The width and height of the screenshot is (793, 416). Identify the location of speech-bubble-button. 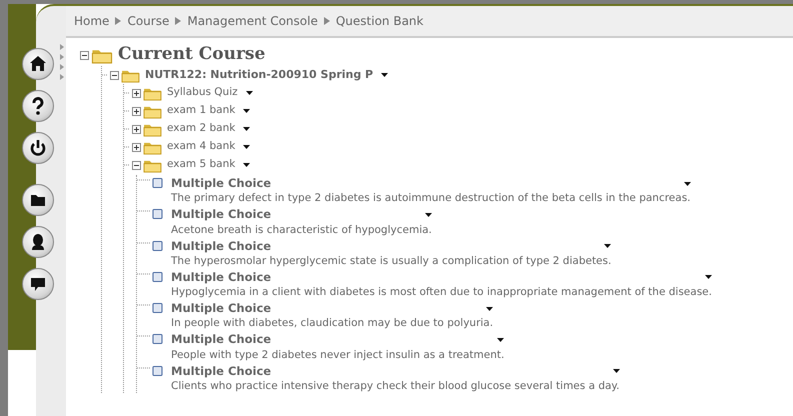
(38, 284).